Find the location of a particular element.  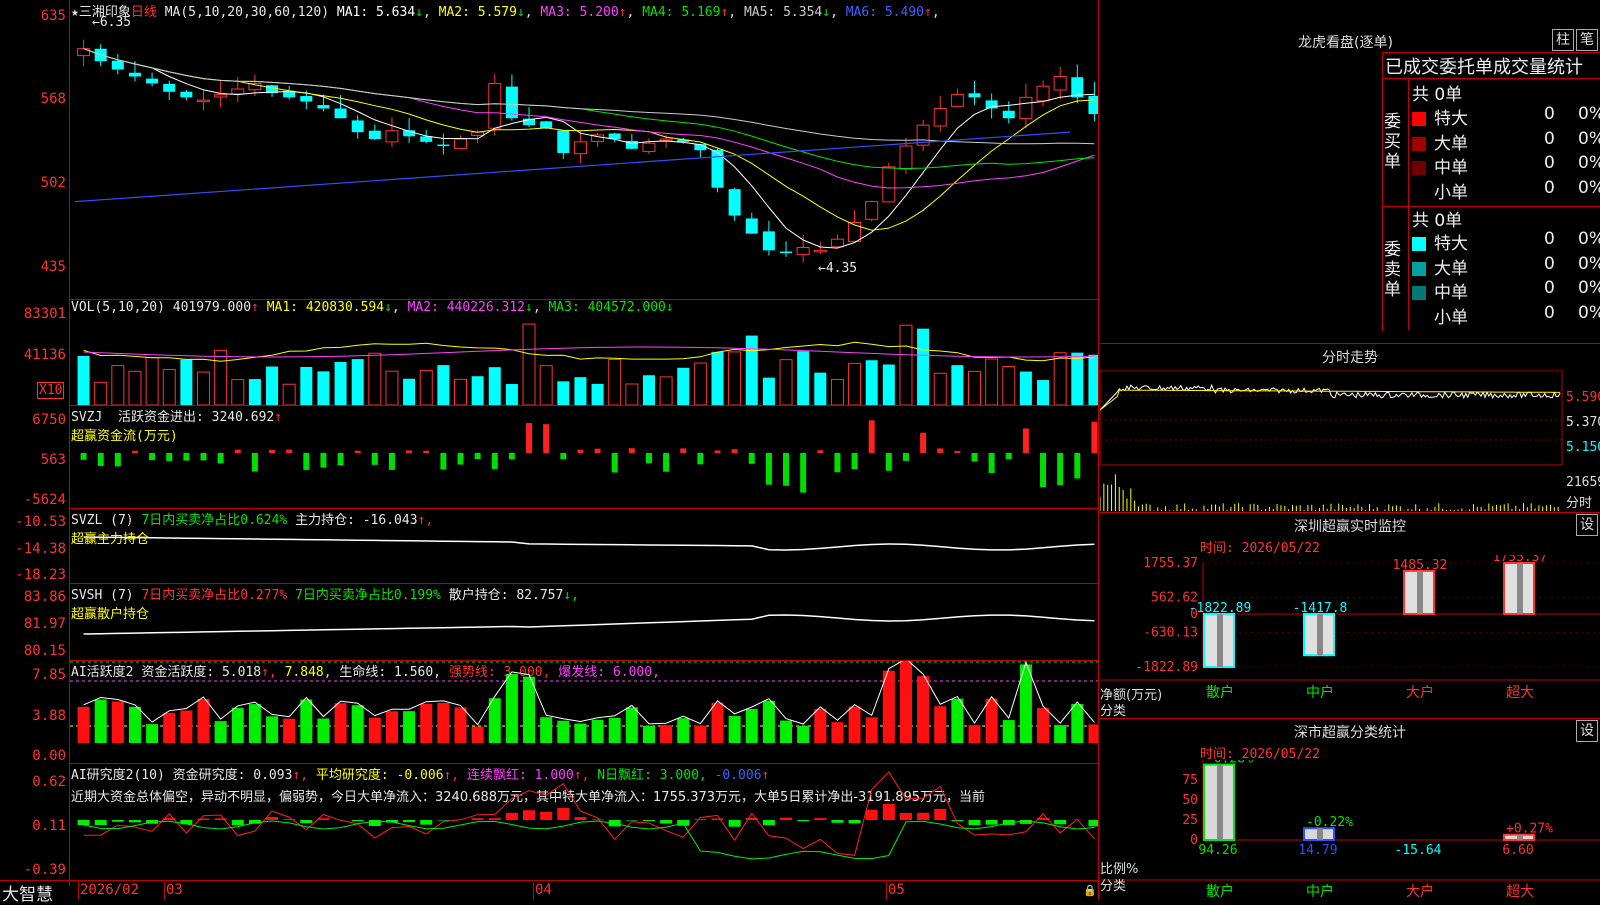

change-label: -0.28% is located at coordinates (1229, 763).